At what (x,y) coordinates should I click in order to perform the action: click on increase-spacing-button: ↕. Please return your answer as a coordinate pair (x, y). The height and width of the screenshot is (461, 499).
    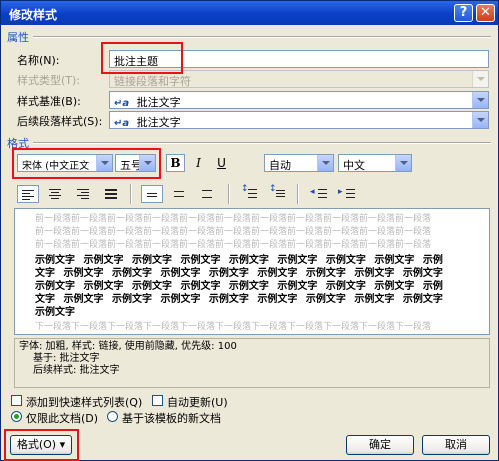
    Looking at the image, I should click on (250, 193).